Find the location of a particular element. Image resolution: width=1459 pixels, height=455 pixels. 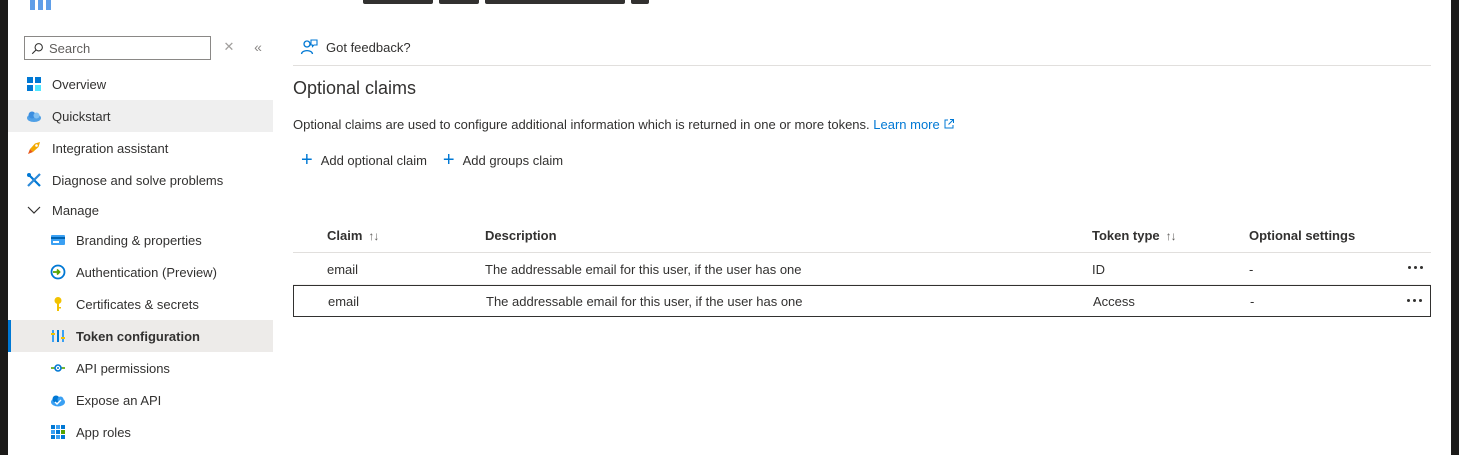

feedback-button: Got feedback? is located at coordinates (355, 47).